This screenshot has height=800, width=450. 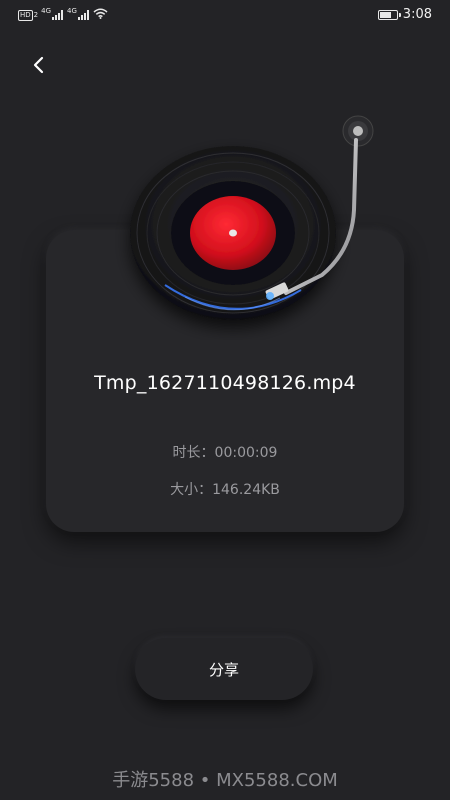 I want to click on hd-icon: HD, so click(x=25, y=15).